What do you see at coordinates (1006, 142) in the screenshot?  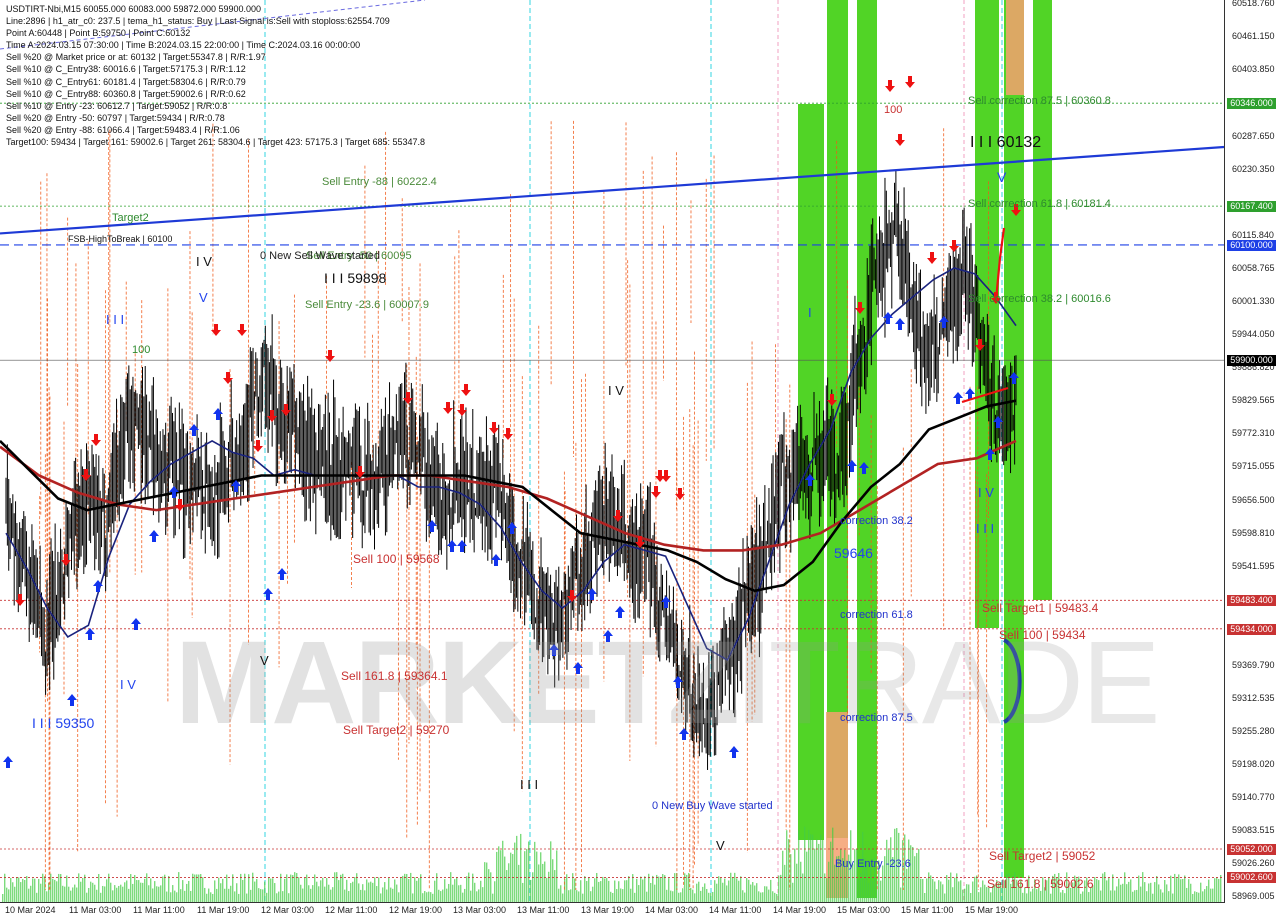 I see `iii-60132-label: I I I 60132` at bounding box center [1006, 142].